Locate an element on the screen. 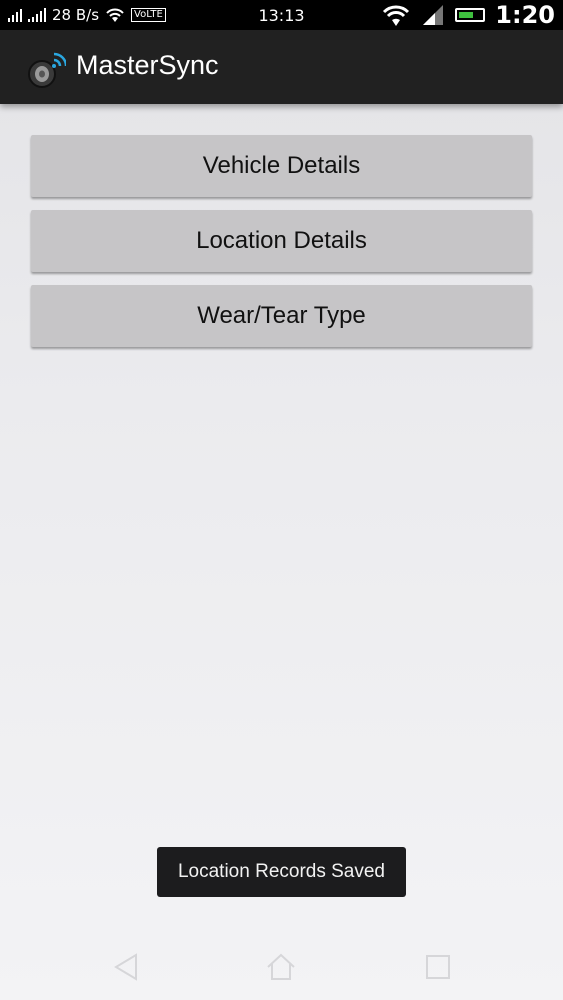 The width and height of the screenshot is (563, 1000). battery-icon is located at coordinates (470, 15).